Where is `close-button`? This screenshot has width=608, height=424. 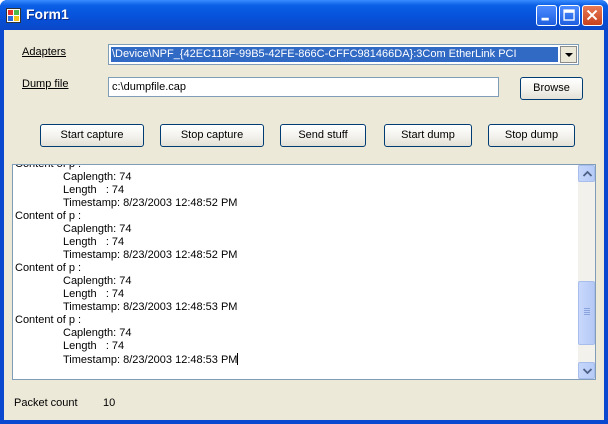 close-button is located at coordinates (592, 15).